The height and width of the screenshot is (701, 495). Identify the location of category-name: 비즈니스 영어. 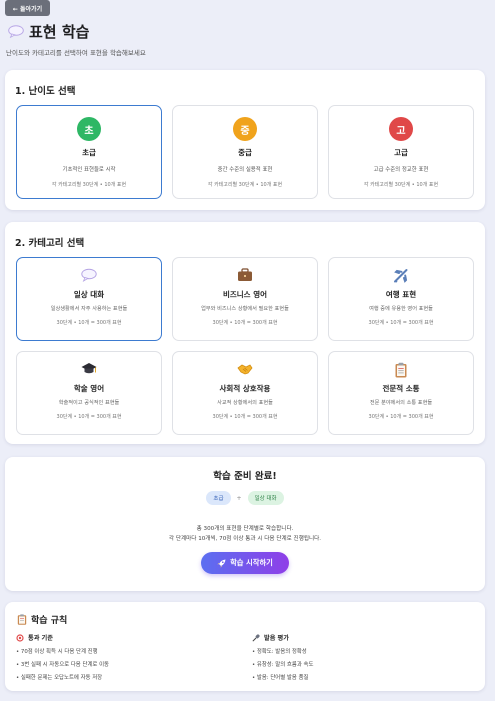
(244, 294).